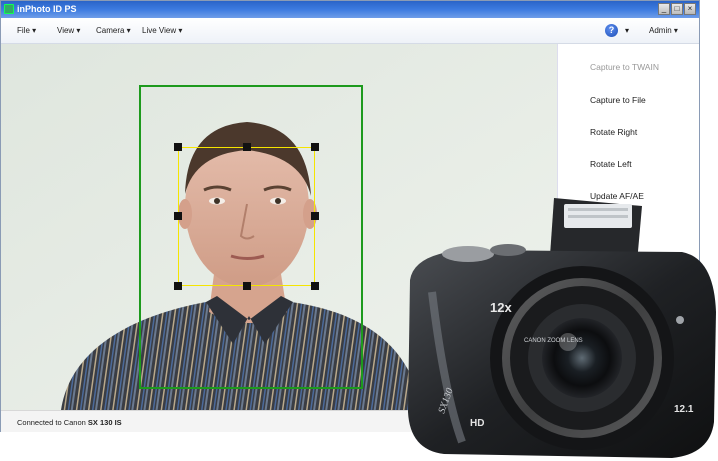  What do you see at coordinates (553, 341) in the screenshot?
I see `lens-brand-label: CANON ZOOM LENS` at bounding box center [553, 341].